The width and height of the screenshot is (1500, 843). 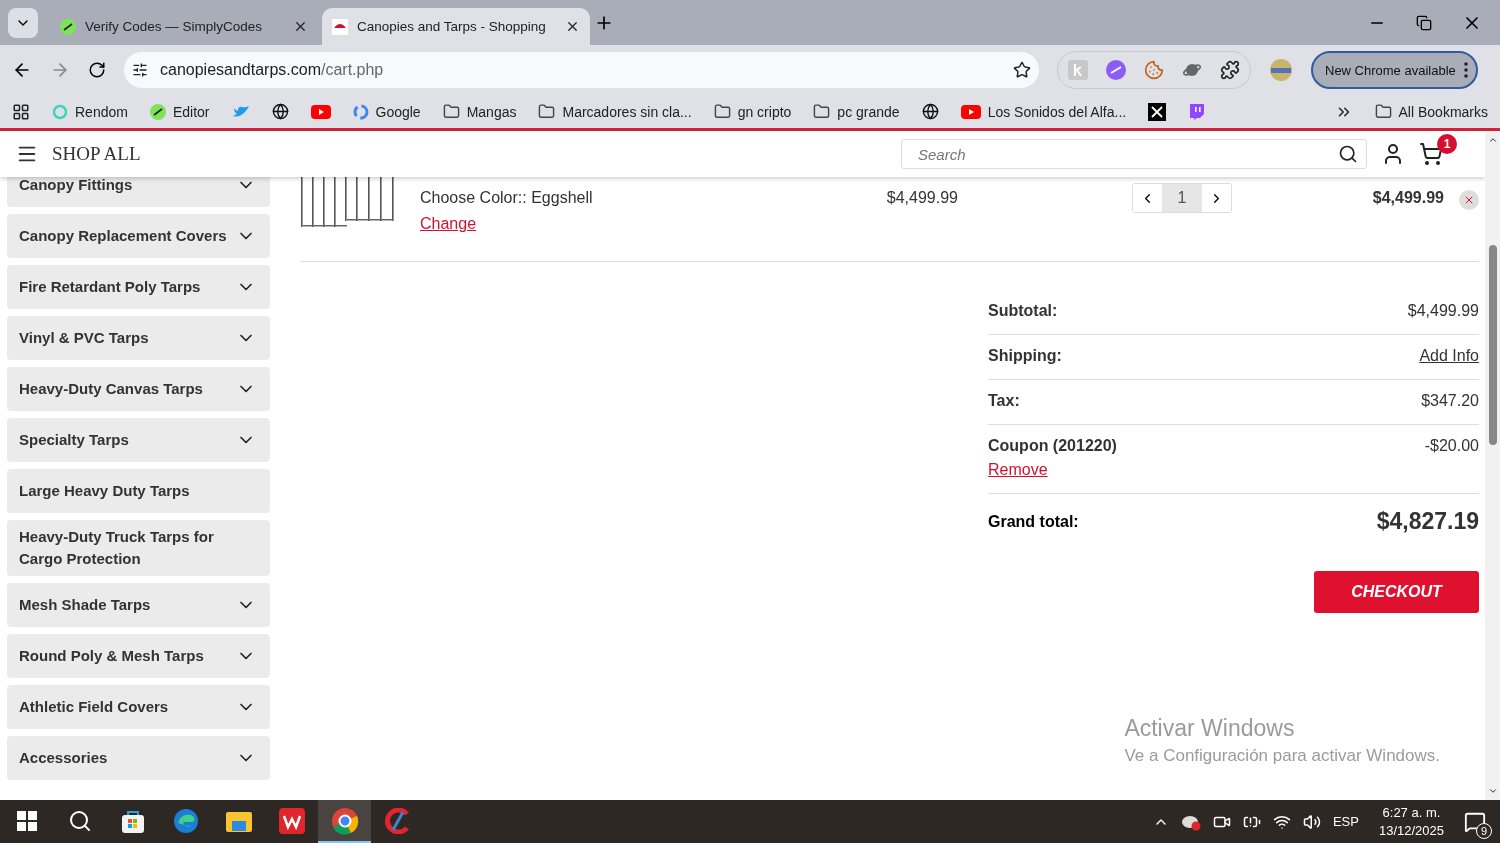 I want to click on unit-price: $4,499.99, so click(x=921, y=197).